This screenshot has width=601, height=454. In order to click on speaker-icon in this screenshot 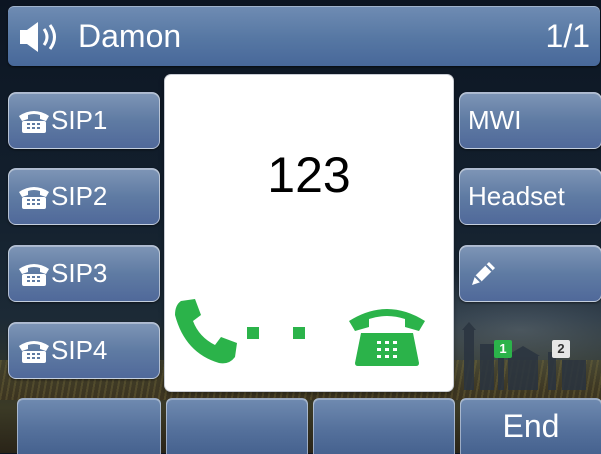, I will do `click(38, 37)`.